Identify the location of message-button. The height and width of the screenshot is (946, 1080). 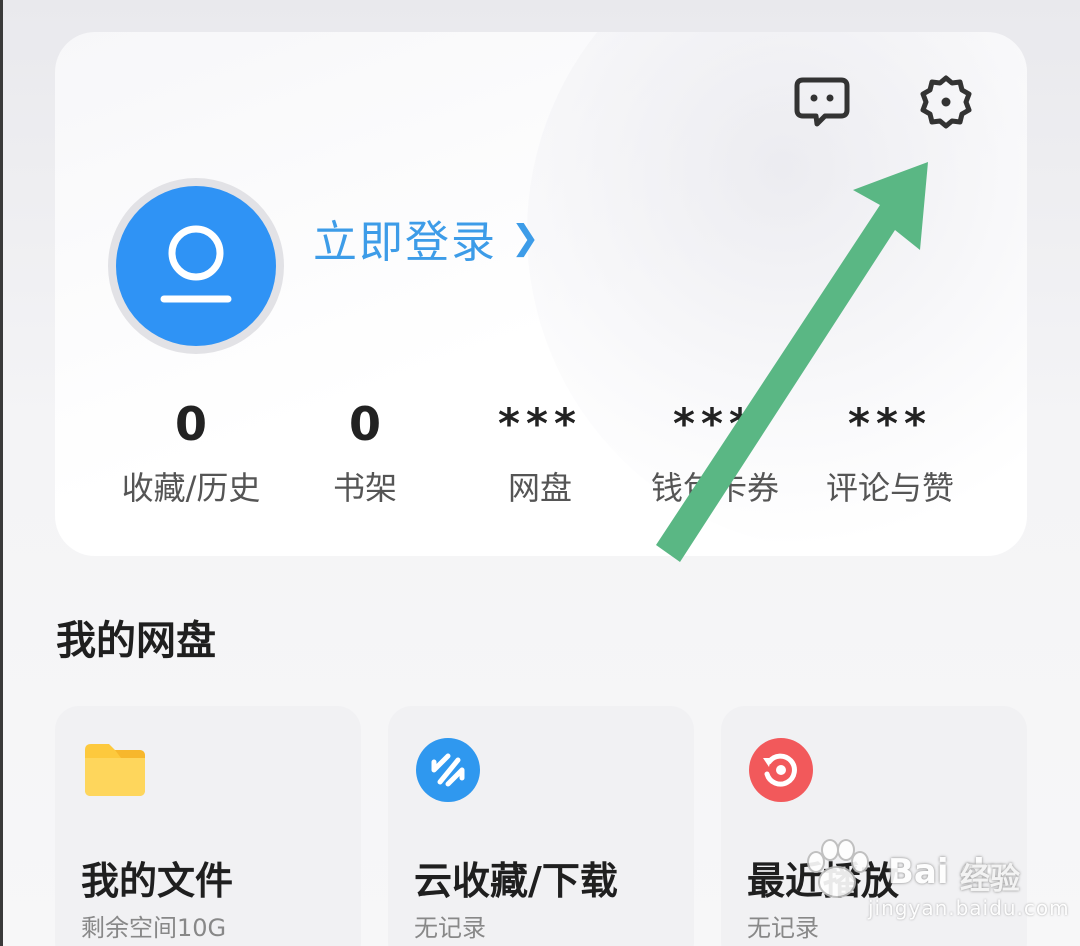
(822, 102).